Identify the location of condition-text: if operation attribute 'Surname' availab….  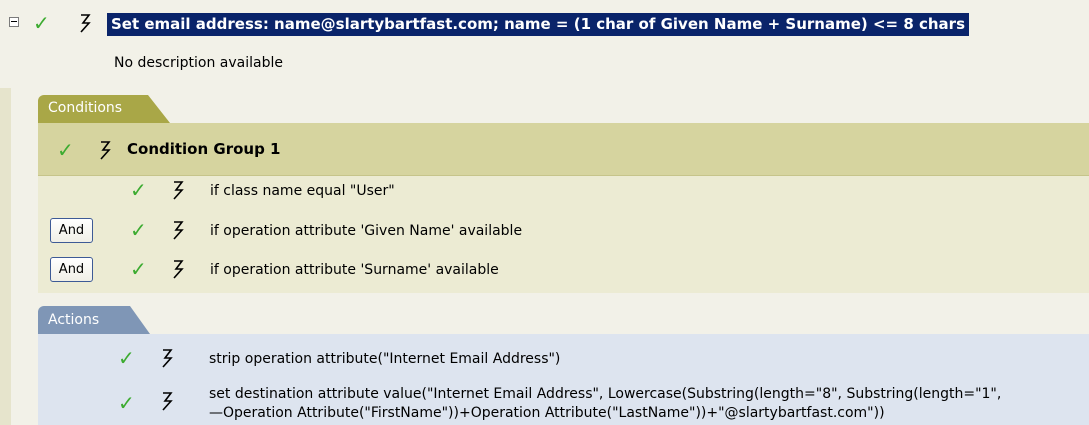
(354, 270).